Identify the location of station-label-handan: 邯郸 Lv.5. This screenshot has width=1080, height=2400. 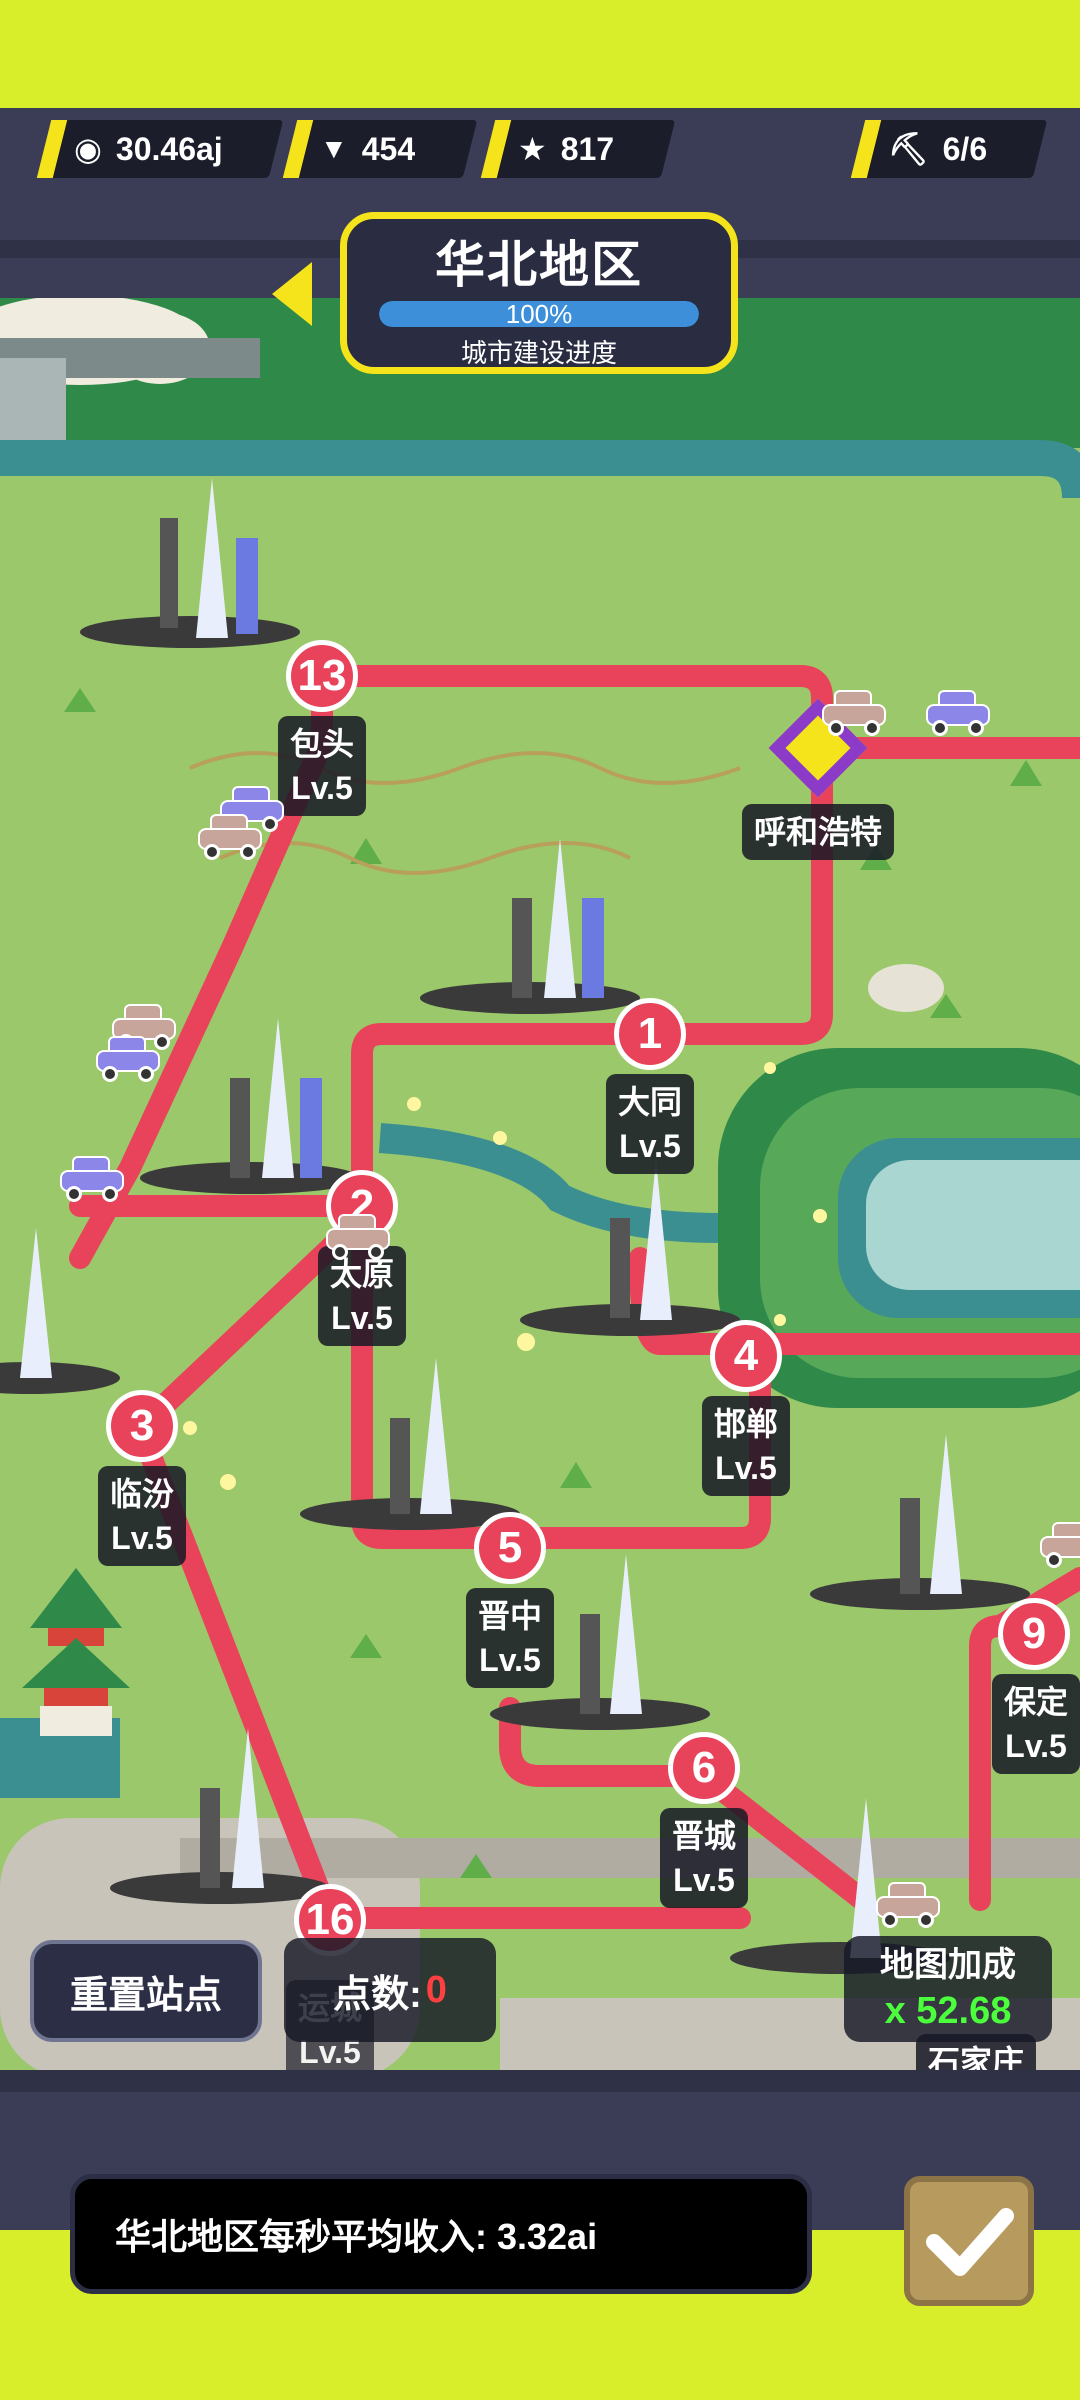
(746, 1446).